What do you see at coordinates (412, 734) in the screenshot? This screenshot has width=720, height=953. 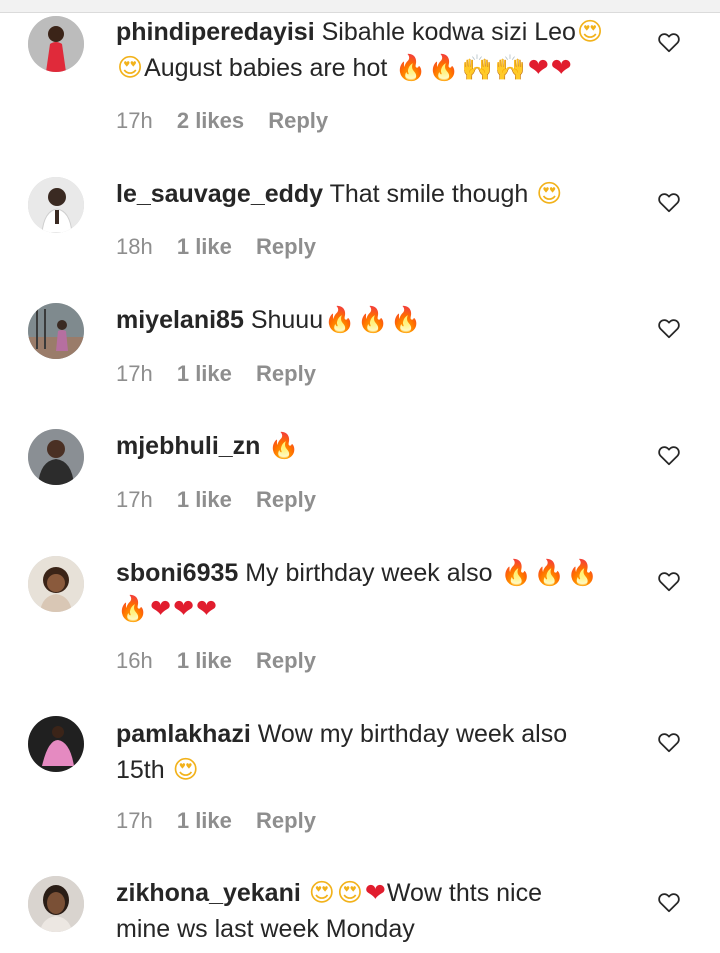 I see `comment-body: Wow my birthday week also` at bounding box center [412, 734].